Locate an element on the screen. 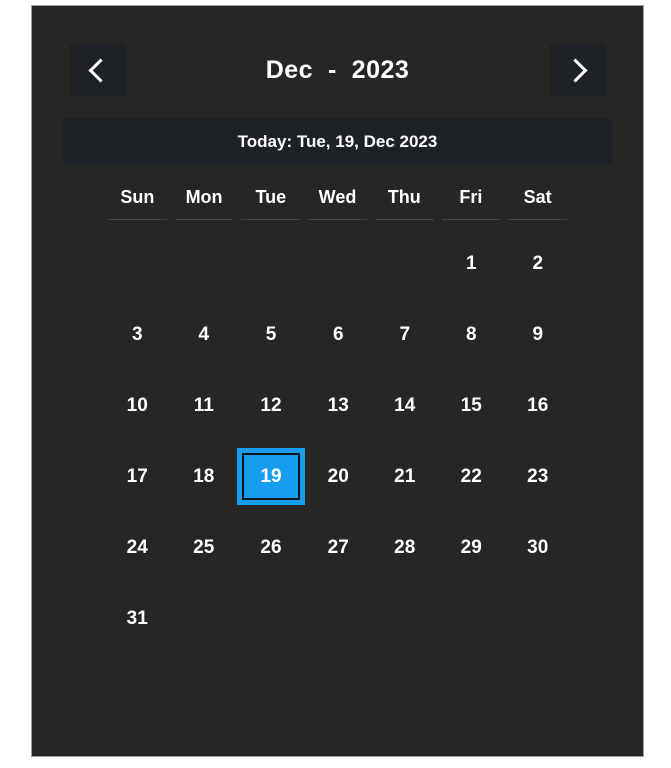 This screenshot has width=671, height=768. day-number: 16 is located at coordinates (538, 405).